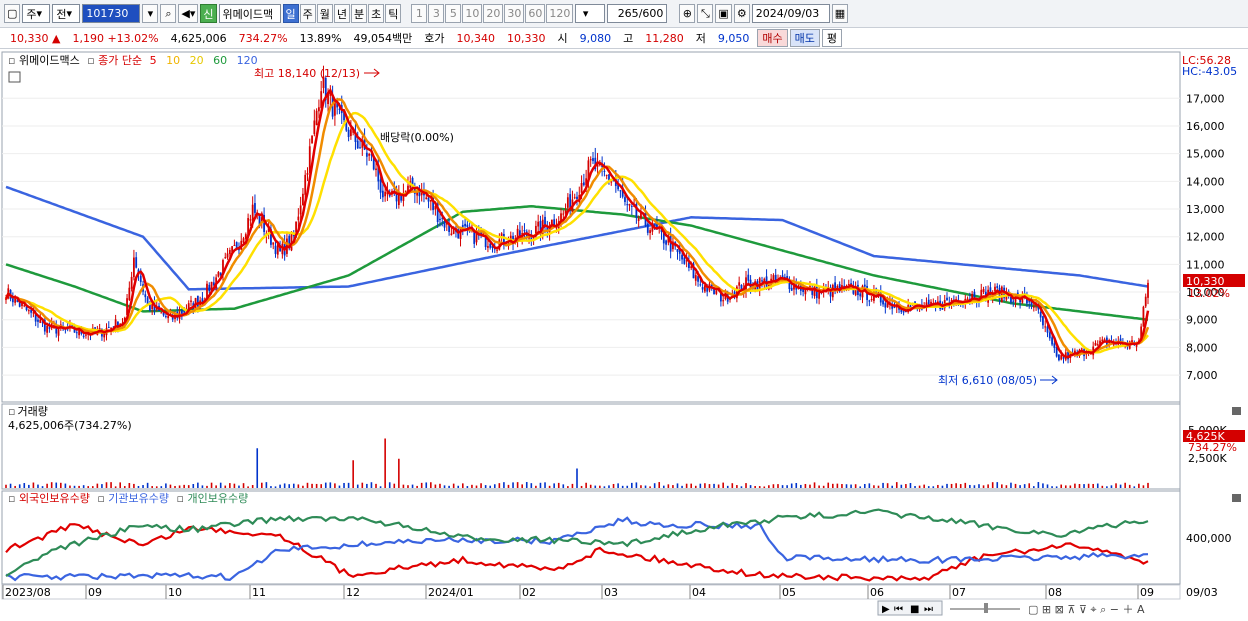 This screenshot has height=621, width=1248. What do you see at coordinates (928, 609) in the screenshot?
I see `nav-last-icon: ⏭` at bounding box center [928, 609].